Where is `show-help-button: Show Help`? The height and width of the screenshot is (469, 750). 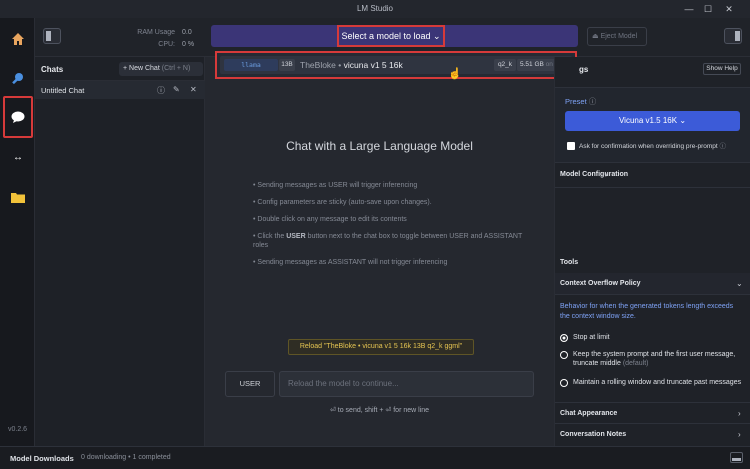
show-help-button: Show Help is located at coordinates (722, 69).